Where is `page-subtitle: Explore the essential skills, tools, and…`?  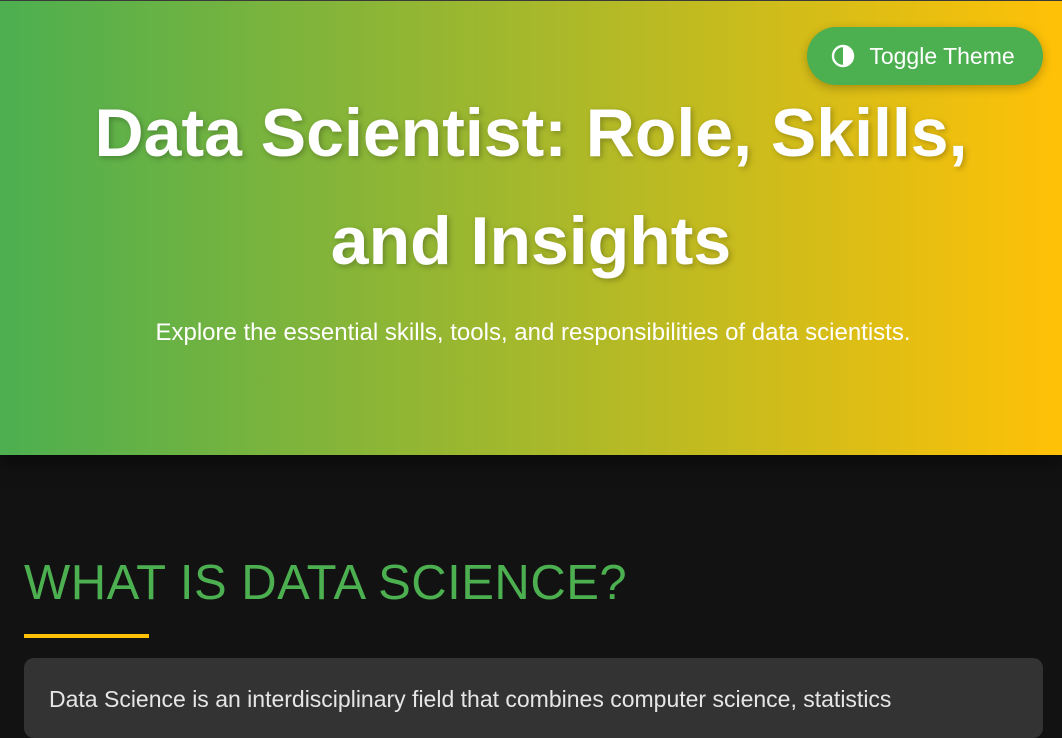 page-subtitle: Explore the essential skills, tools, and… is located at coordinates (533, 332).